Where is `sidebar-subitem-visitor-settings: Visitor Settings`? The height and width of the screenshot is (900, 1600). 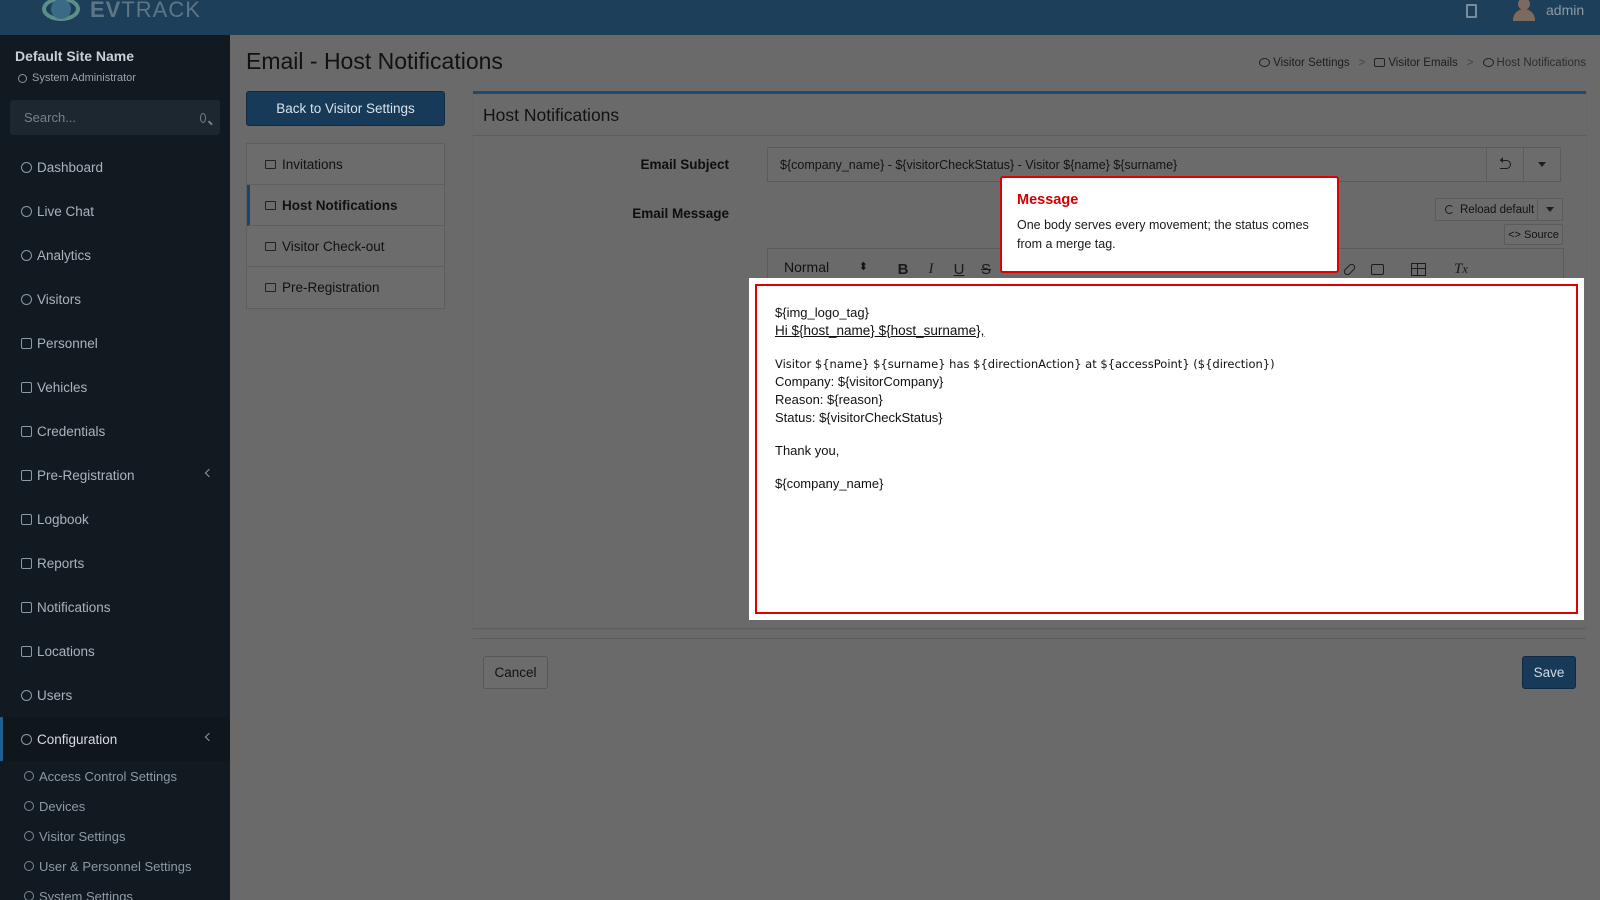
sidebar-subitem-visitor-settings: Visitor Settings is located at coordinates (115, 836).